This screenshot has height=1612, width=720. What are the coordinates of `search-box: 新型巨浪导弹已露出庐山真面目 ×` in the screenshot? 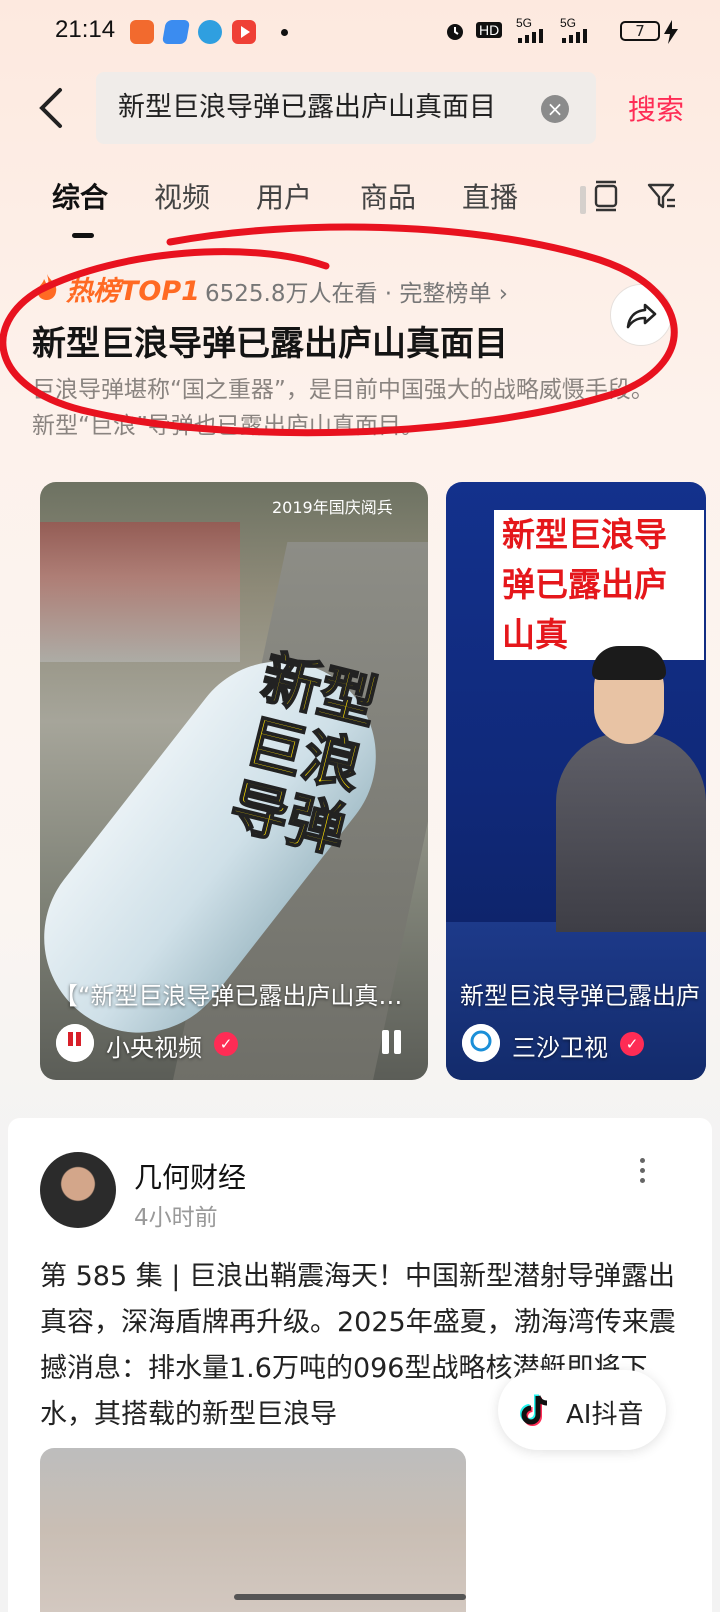 It's located at (346, 108).